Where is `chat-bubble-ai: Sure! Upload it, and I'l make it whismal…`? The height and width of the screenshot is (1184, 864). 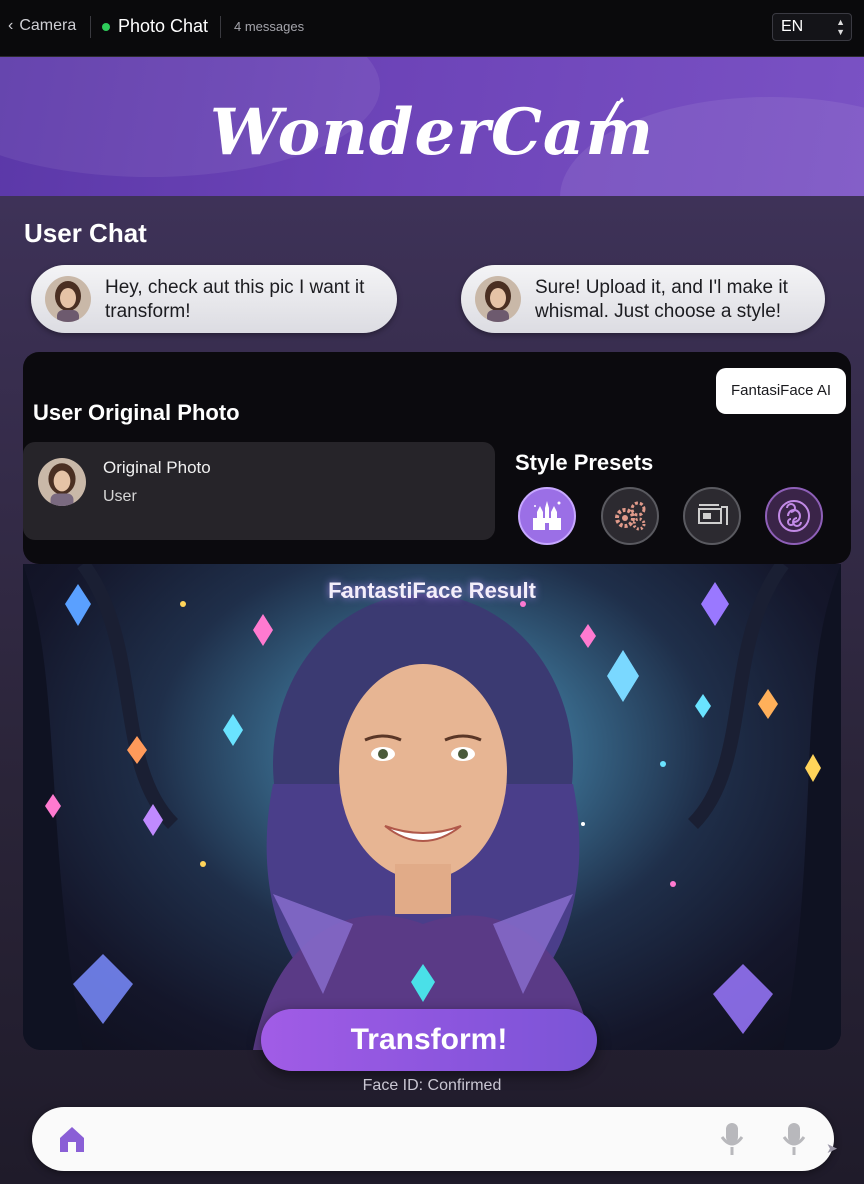
chat-bubble-ai: Sure! Upload it, and I'l make it whismal… is located at coordinates (643, 299).